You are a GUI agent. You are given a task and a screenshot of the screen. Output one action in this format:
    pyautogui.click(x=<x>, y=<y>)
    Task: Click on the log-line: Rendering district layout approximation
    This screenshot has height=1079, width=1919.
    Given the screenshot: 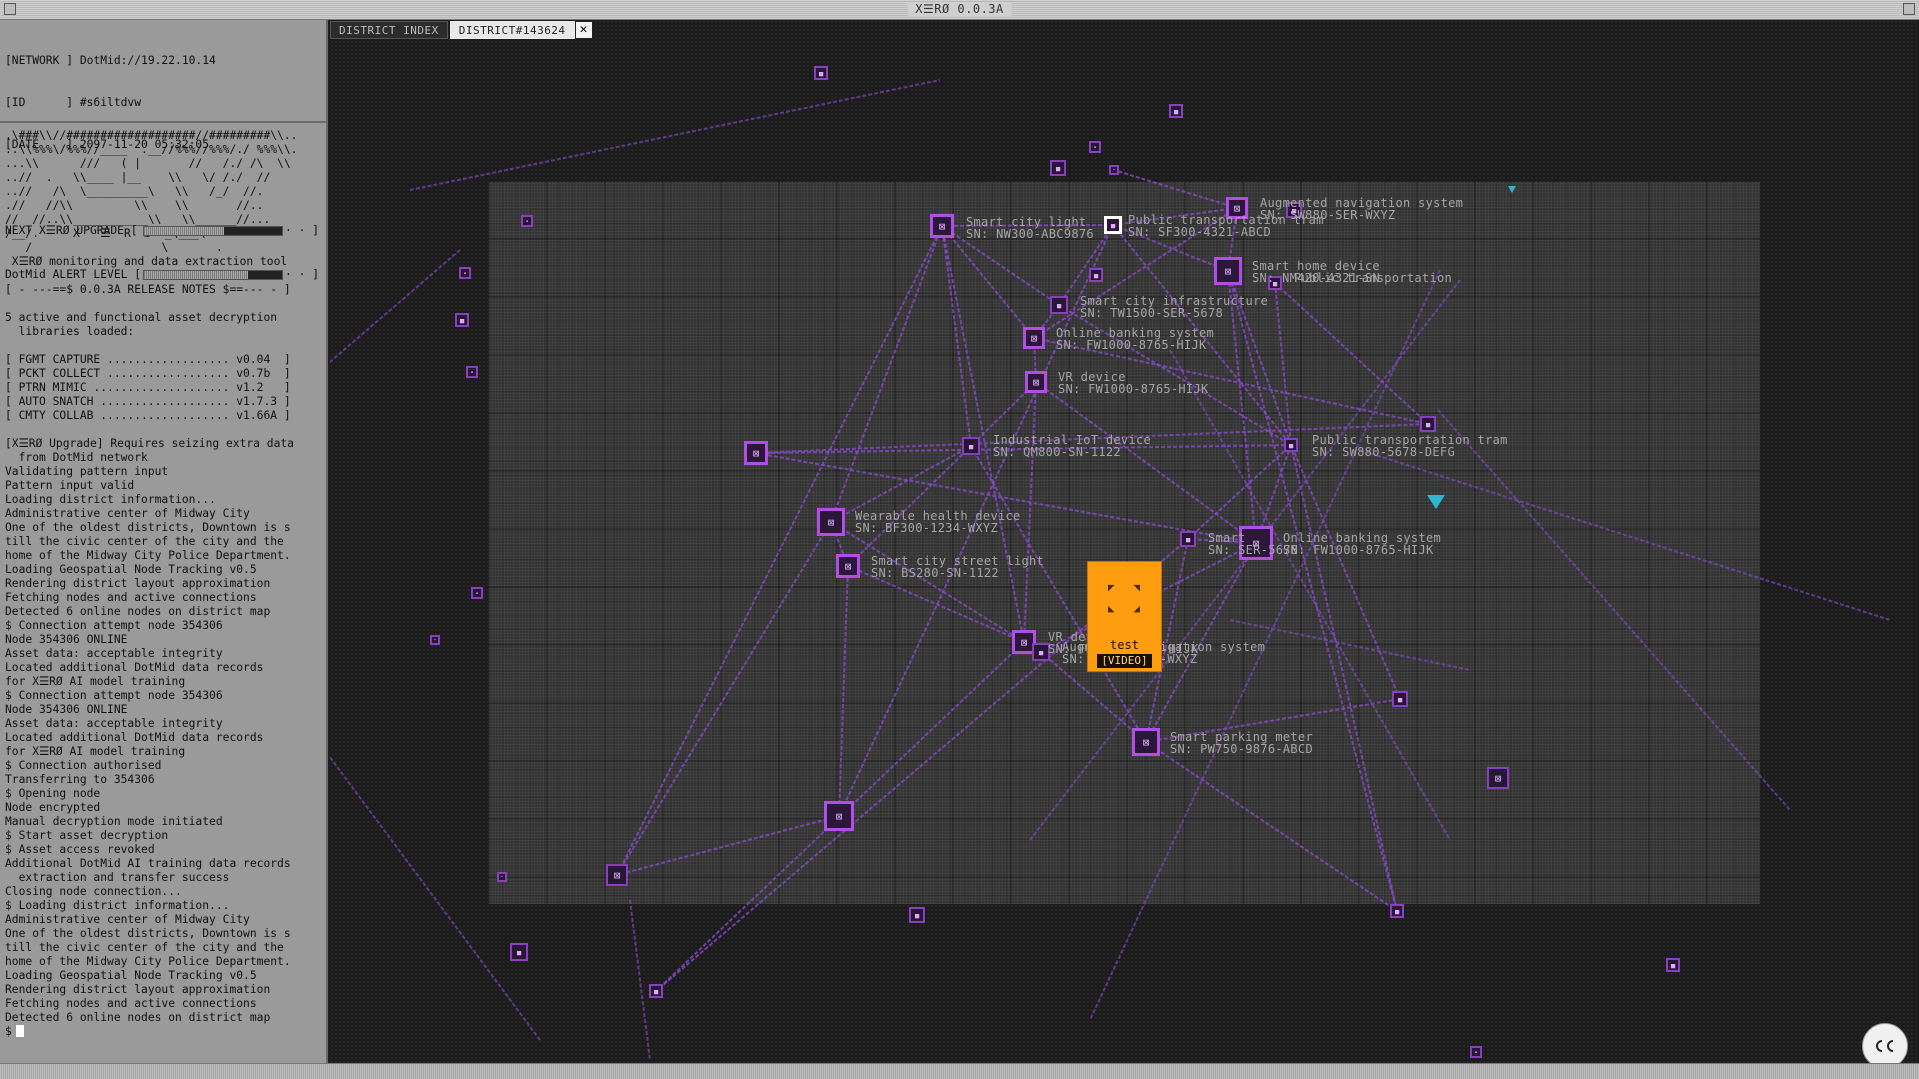 What is the action you would take?
    pyautogui.click(x=138, y=989)
    